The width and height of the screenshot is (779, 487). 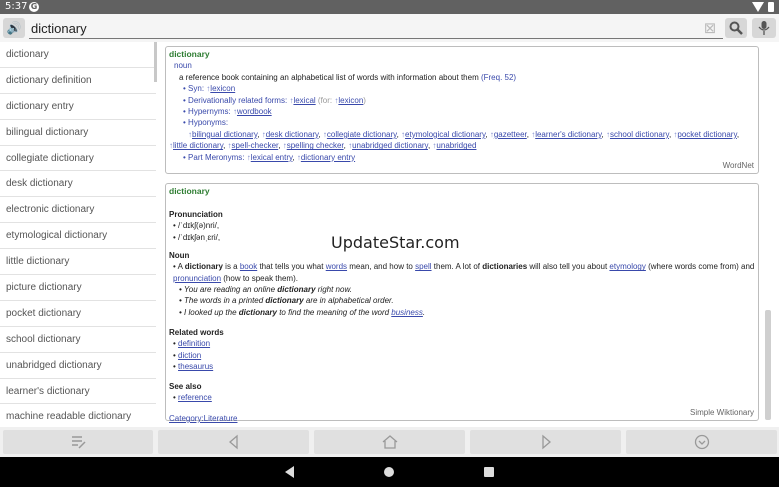 What do you see at coordinates (196, 226) in the screenshot?
I see `pronunciation-item: • /ˈdɪkʃ(ə)nri/,` at bounding box center [196, 226].